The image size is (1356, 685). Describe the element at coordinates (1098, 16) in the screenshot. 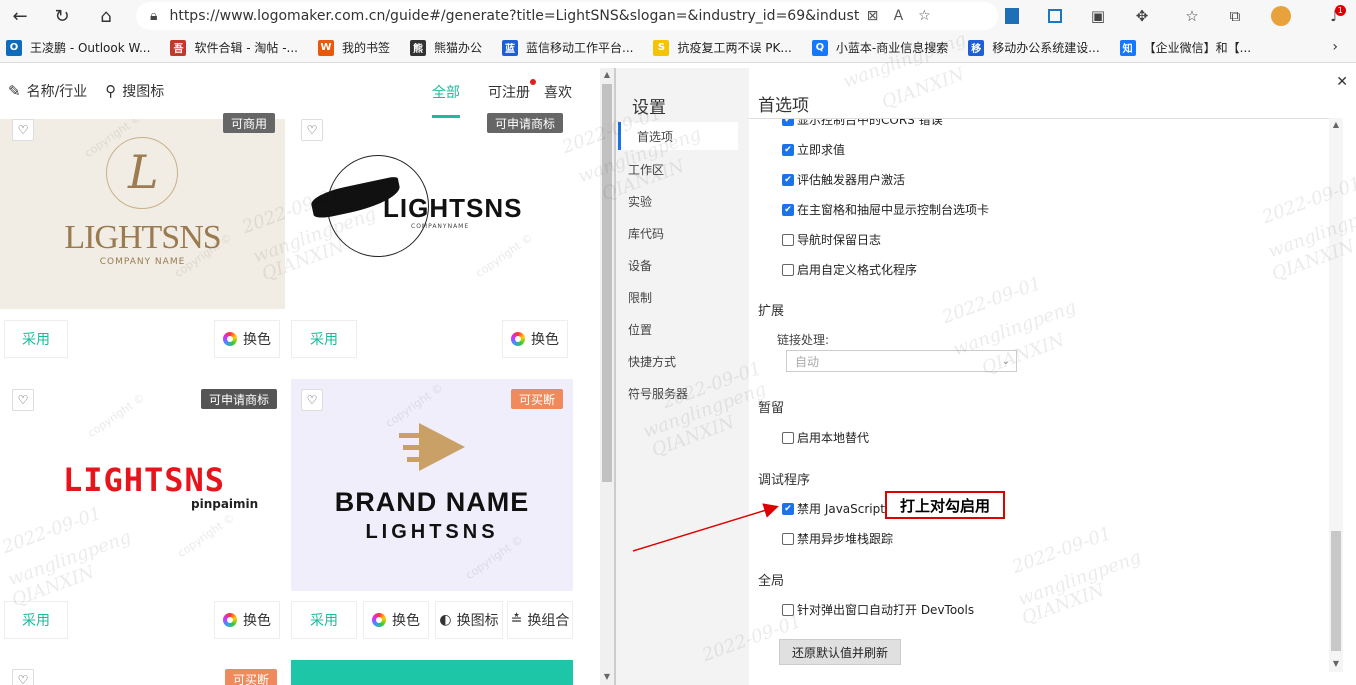

I see `extension-gamepad-icon: ▣` at that location.